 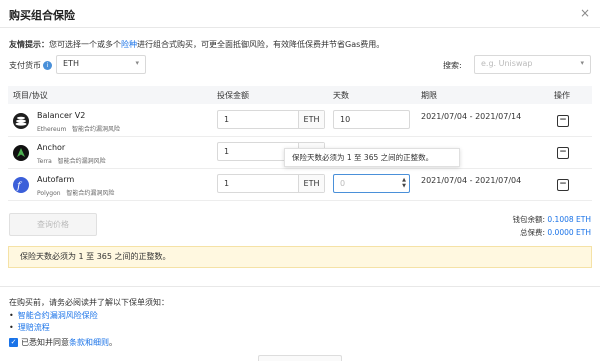 What do you see at coordinates (58, 315) in the screenshot?
I see `policy-link: 智能合约漏洞风险保险` at bounding box center [58, 315].